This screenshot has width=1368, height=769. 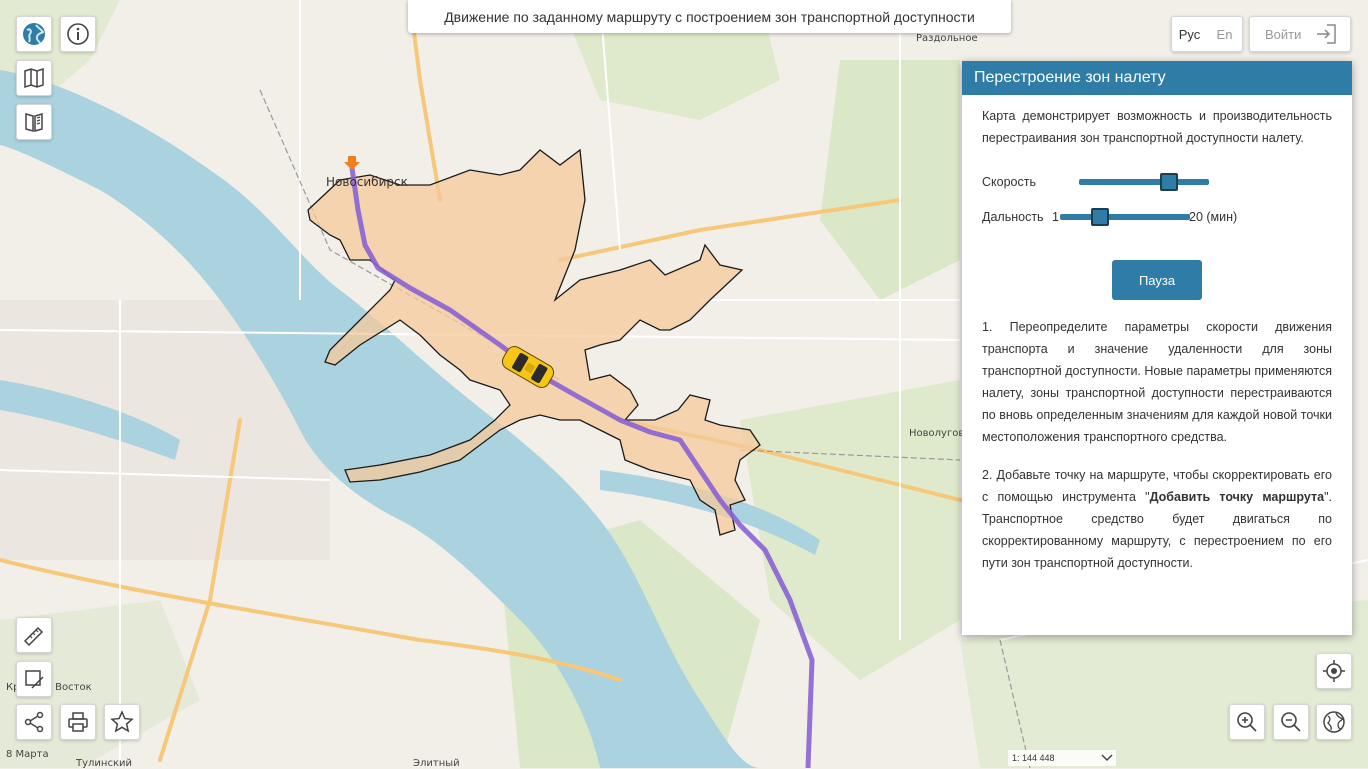 What do you see at coordinates (1100, 217) in the screenshot?
I see `range-slider-thumb` at bounding box center [1100, 217].